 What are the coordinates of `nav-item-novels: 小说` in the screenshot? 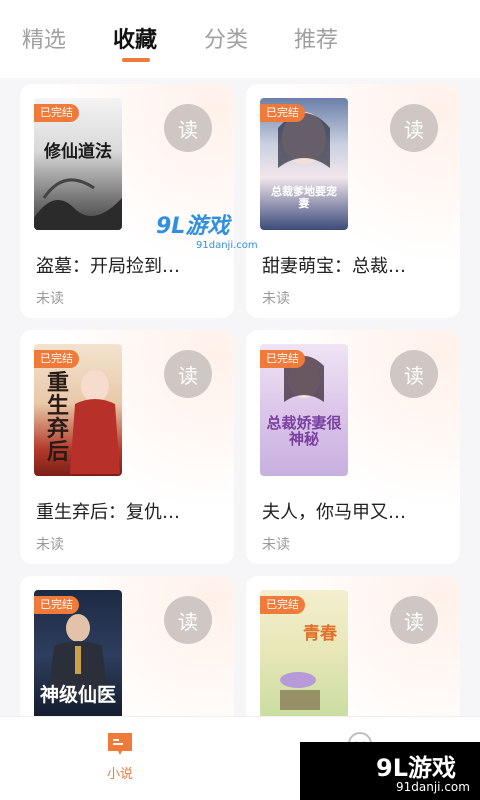 It's located at (120, 756).